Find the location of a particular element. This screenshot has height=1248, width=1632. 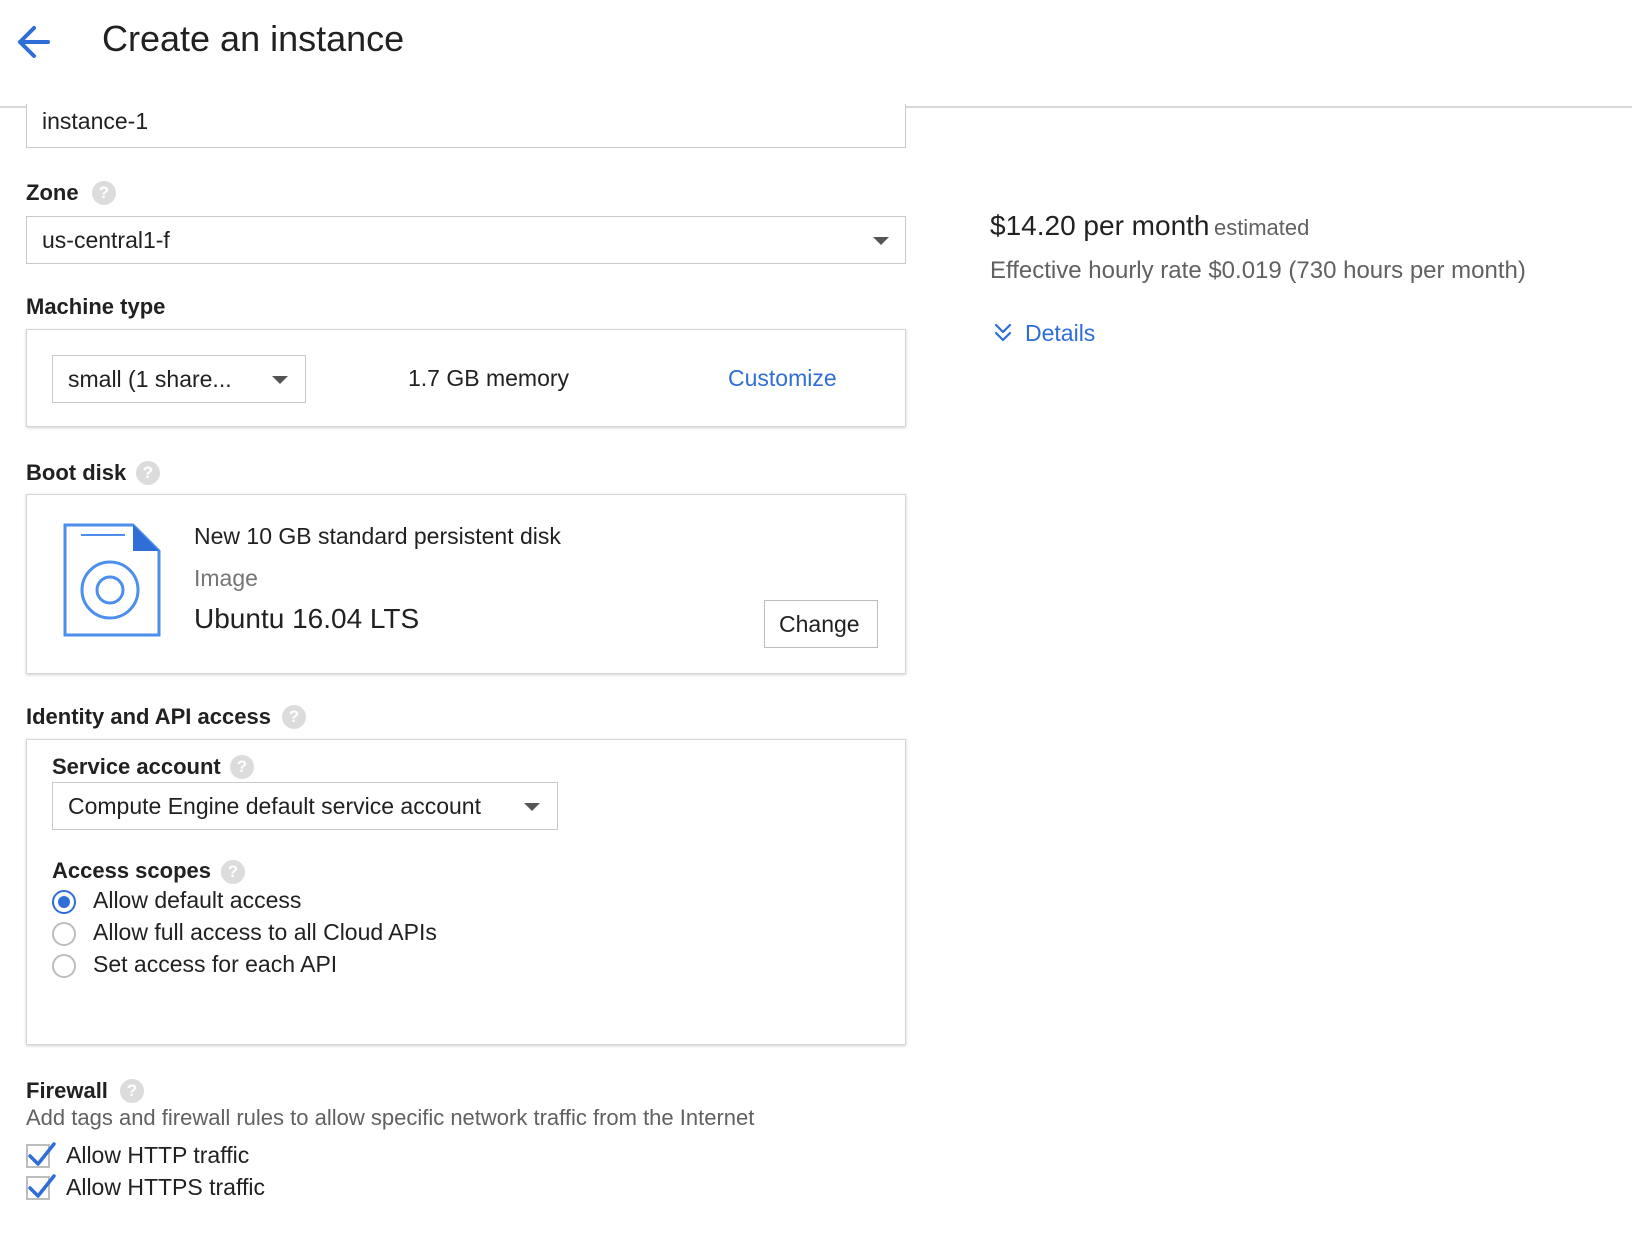

boot-disk-help-icon: ? is located at coordinates (148, 473).